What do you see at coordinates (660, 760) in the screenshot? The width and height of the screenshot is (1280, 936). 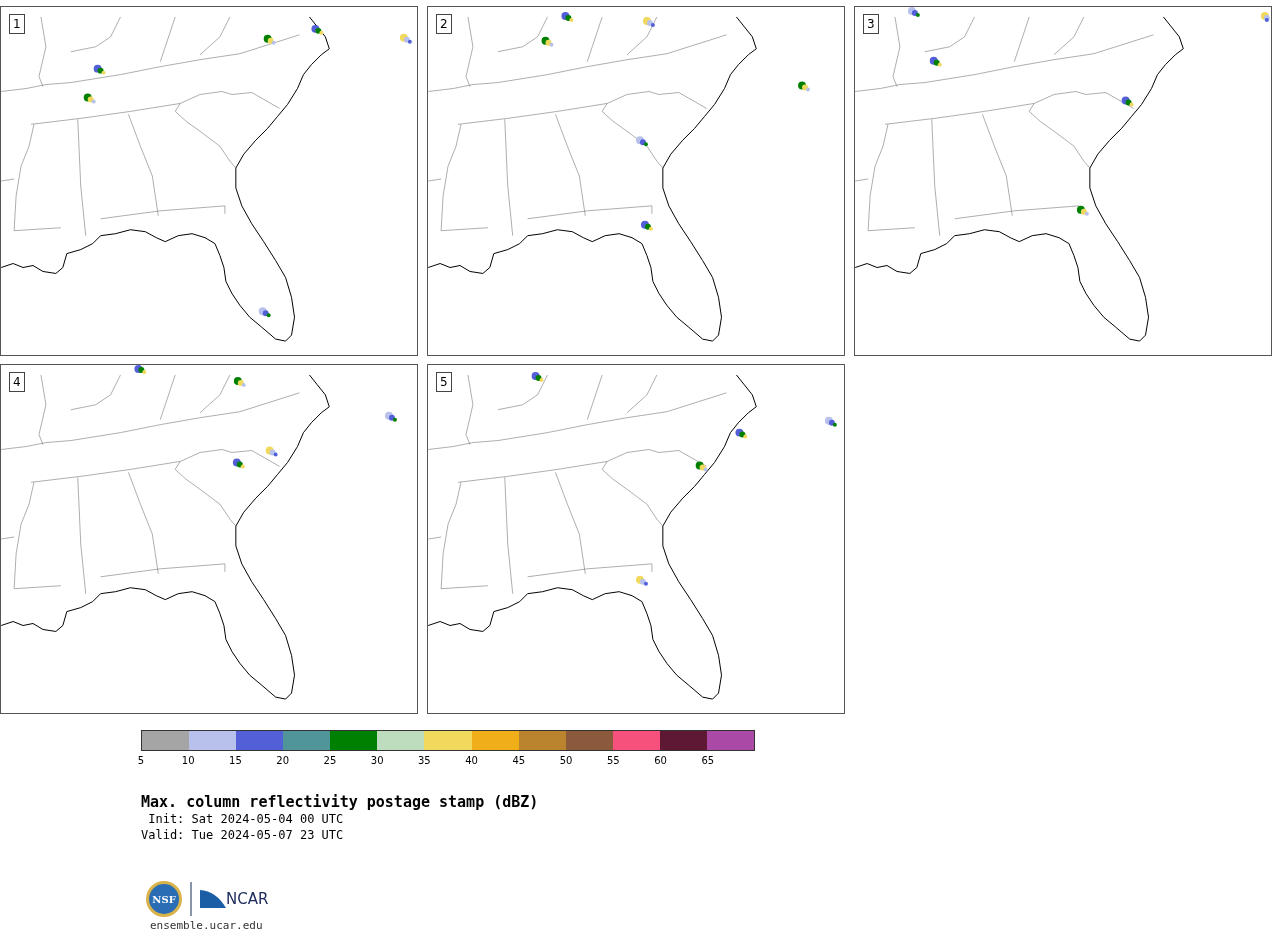 I see `tick-label: 60` at bounding box center [660, 760].